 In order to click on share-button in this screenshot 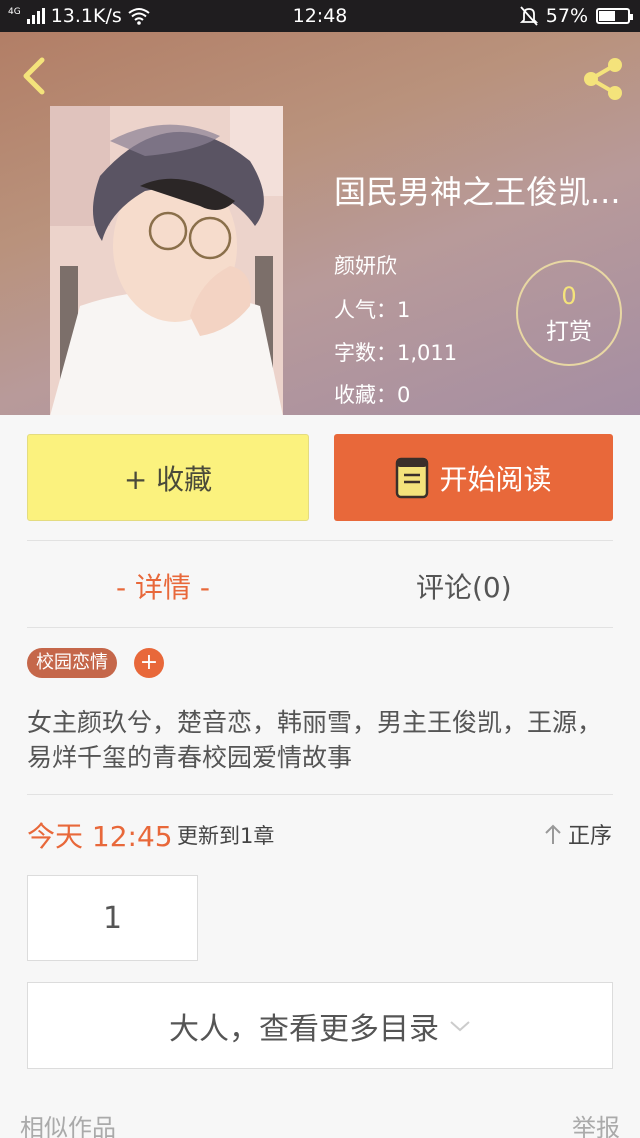, I will do `click(603, 79)`.